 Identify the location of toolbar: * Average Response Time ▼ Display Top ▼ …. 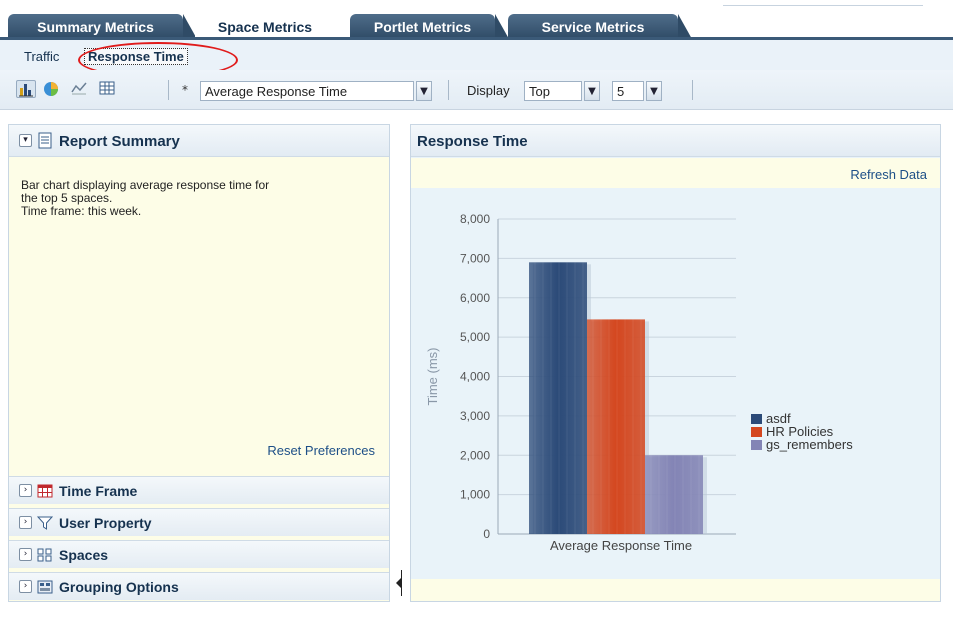
(476, 90).